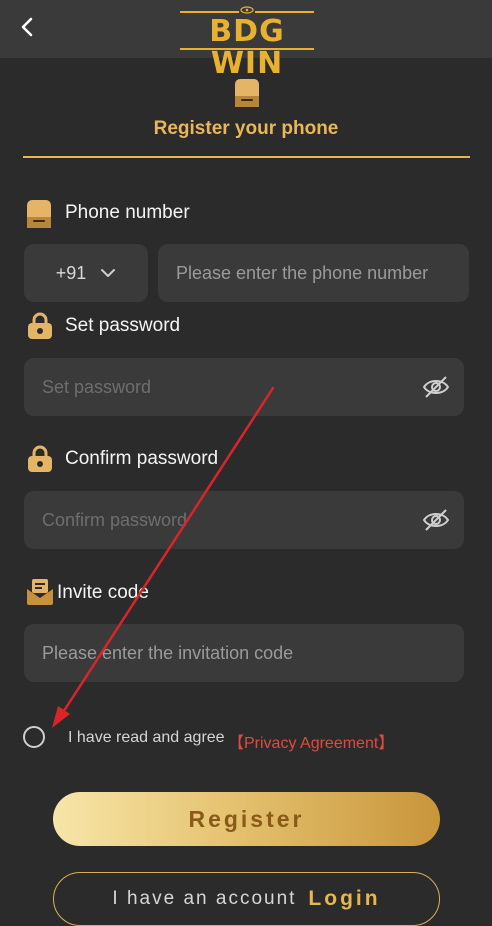  I want to click on tab-underline, so click(246, 157).